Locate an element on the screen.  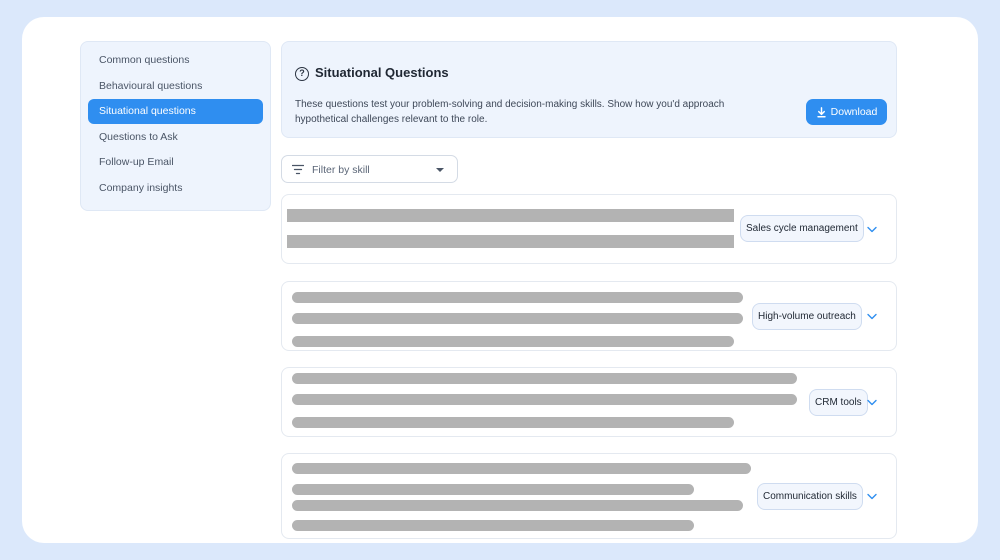
question-card: Sales cycle management is located at coordinates (589, 229).